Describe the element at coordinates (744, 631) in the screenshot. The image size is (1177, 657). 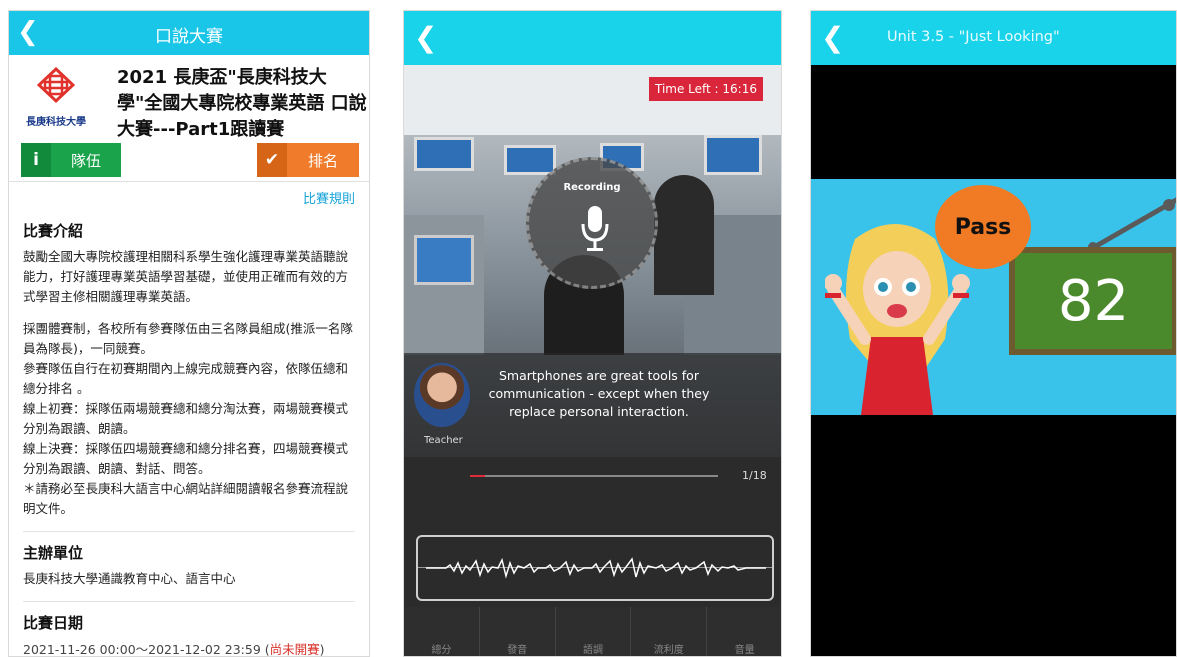
I see `score-tab: 音量` at that location.